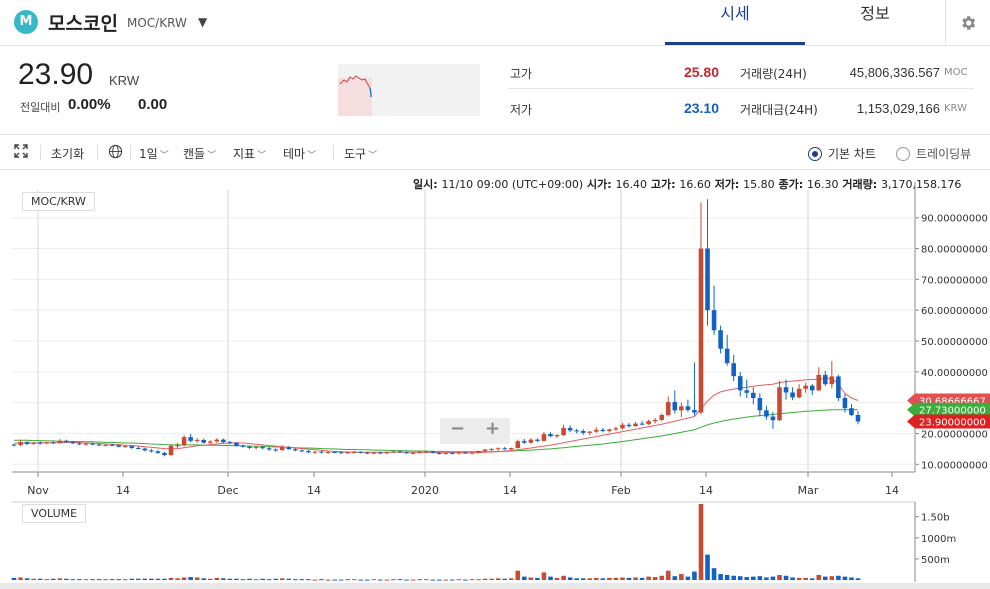 The image size is (990, 589). What do you see at coordinates (54, 513) in the screenshot?
I see `volume-chart-label: VOLUME` at bounding box center [54, 513].